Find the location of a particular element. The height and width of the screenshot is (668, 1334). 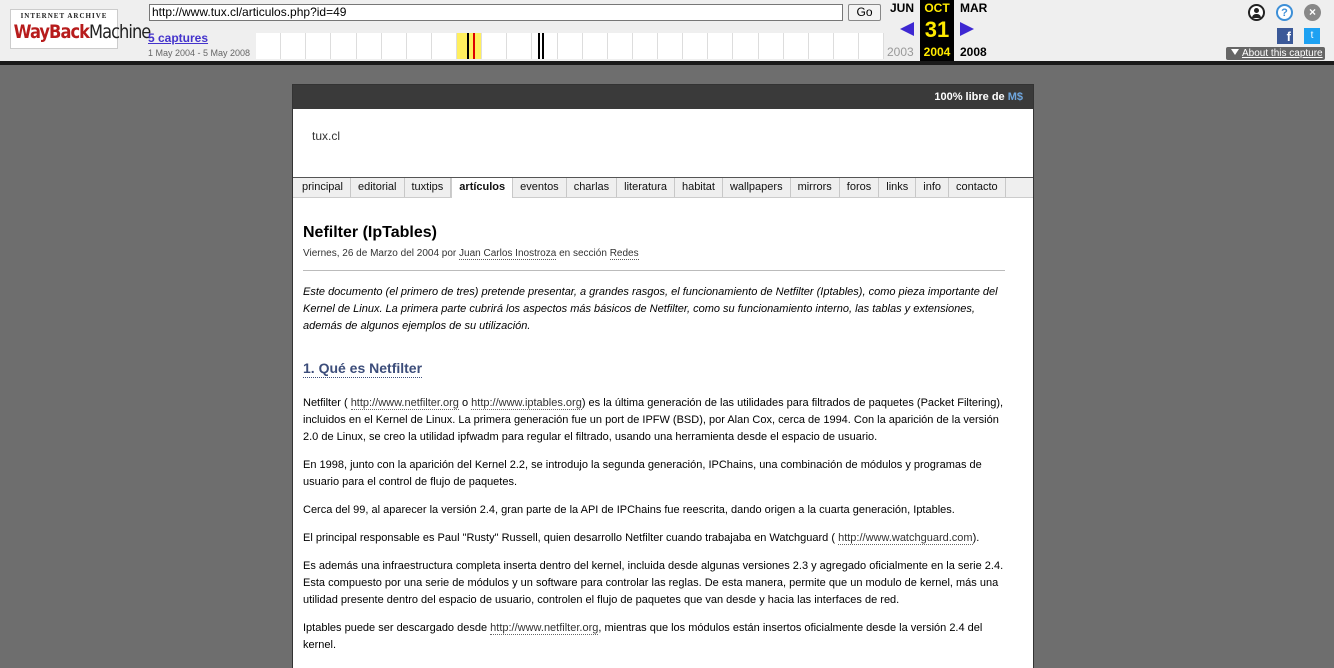

facebook-icon: f is located at coordinates (1285, 36).